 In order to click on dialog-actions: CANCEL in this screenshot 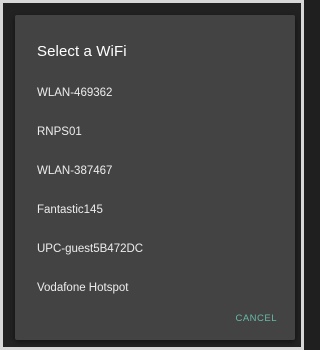, I will do `click(256, 317)`.